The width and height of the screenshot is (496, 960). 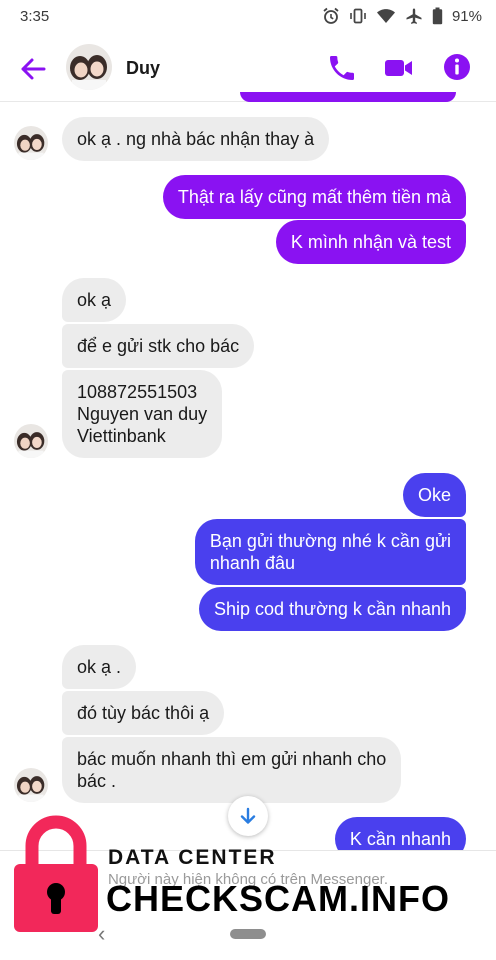 I want to click on message-bubble-outgoing: Thật ra lấy cũng mất thêm tiền mà, so click(x=314, y=197).